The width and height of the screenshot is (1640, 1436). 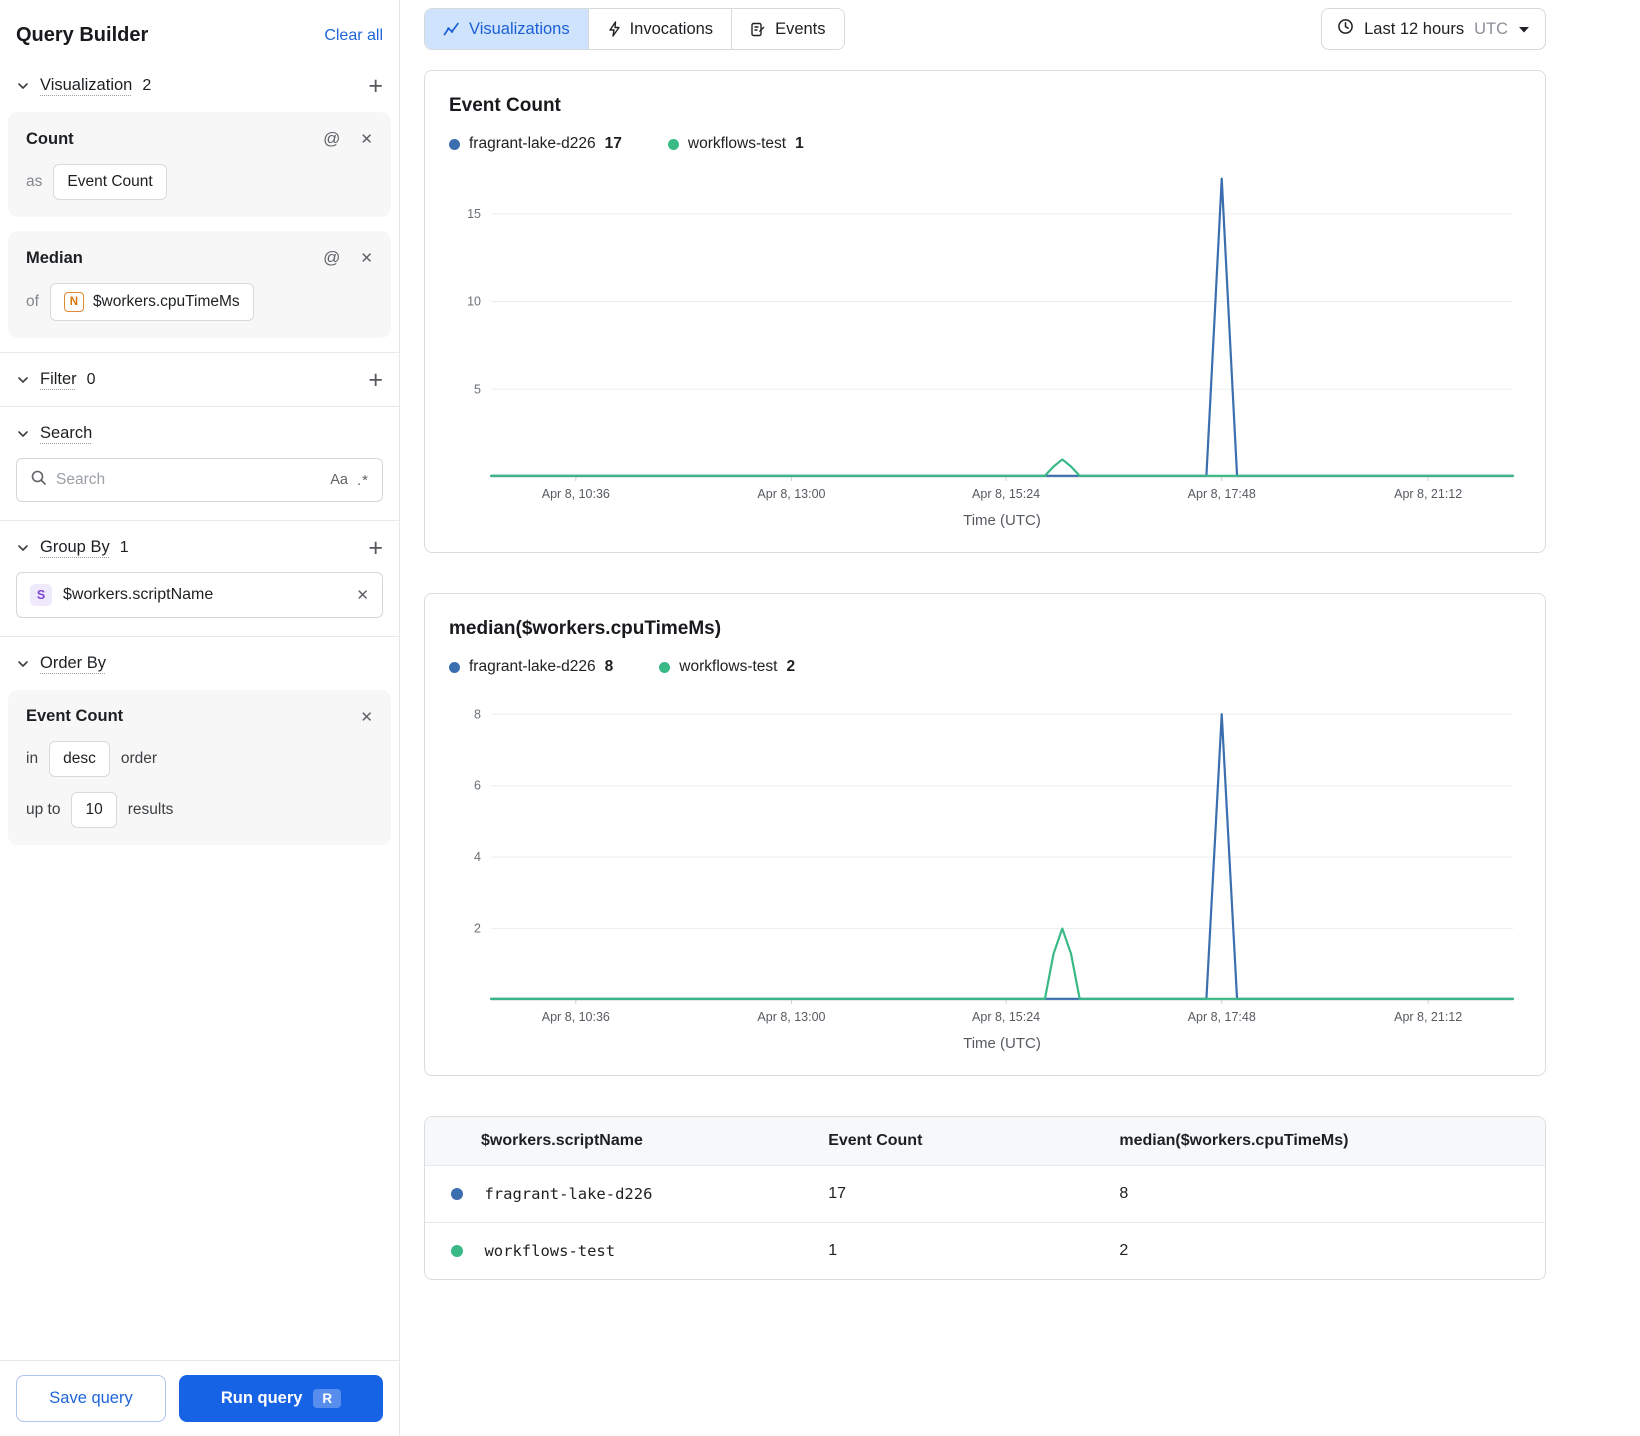 I want to click on search-input, so click(x=189, y=480).